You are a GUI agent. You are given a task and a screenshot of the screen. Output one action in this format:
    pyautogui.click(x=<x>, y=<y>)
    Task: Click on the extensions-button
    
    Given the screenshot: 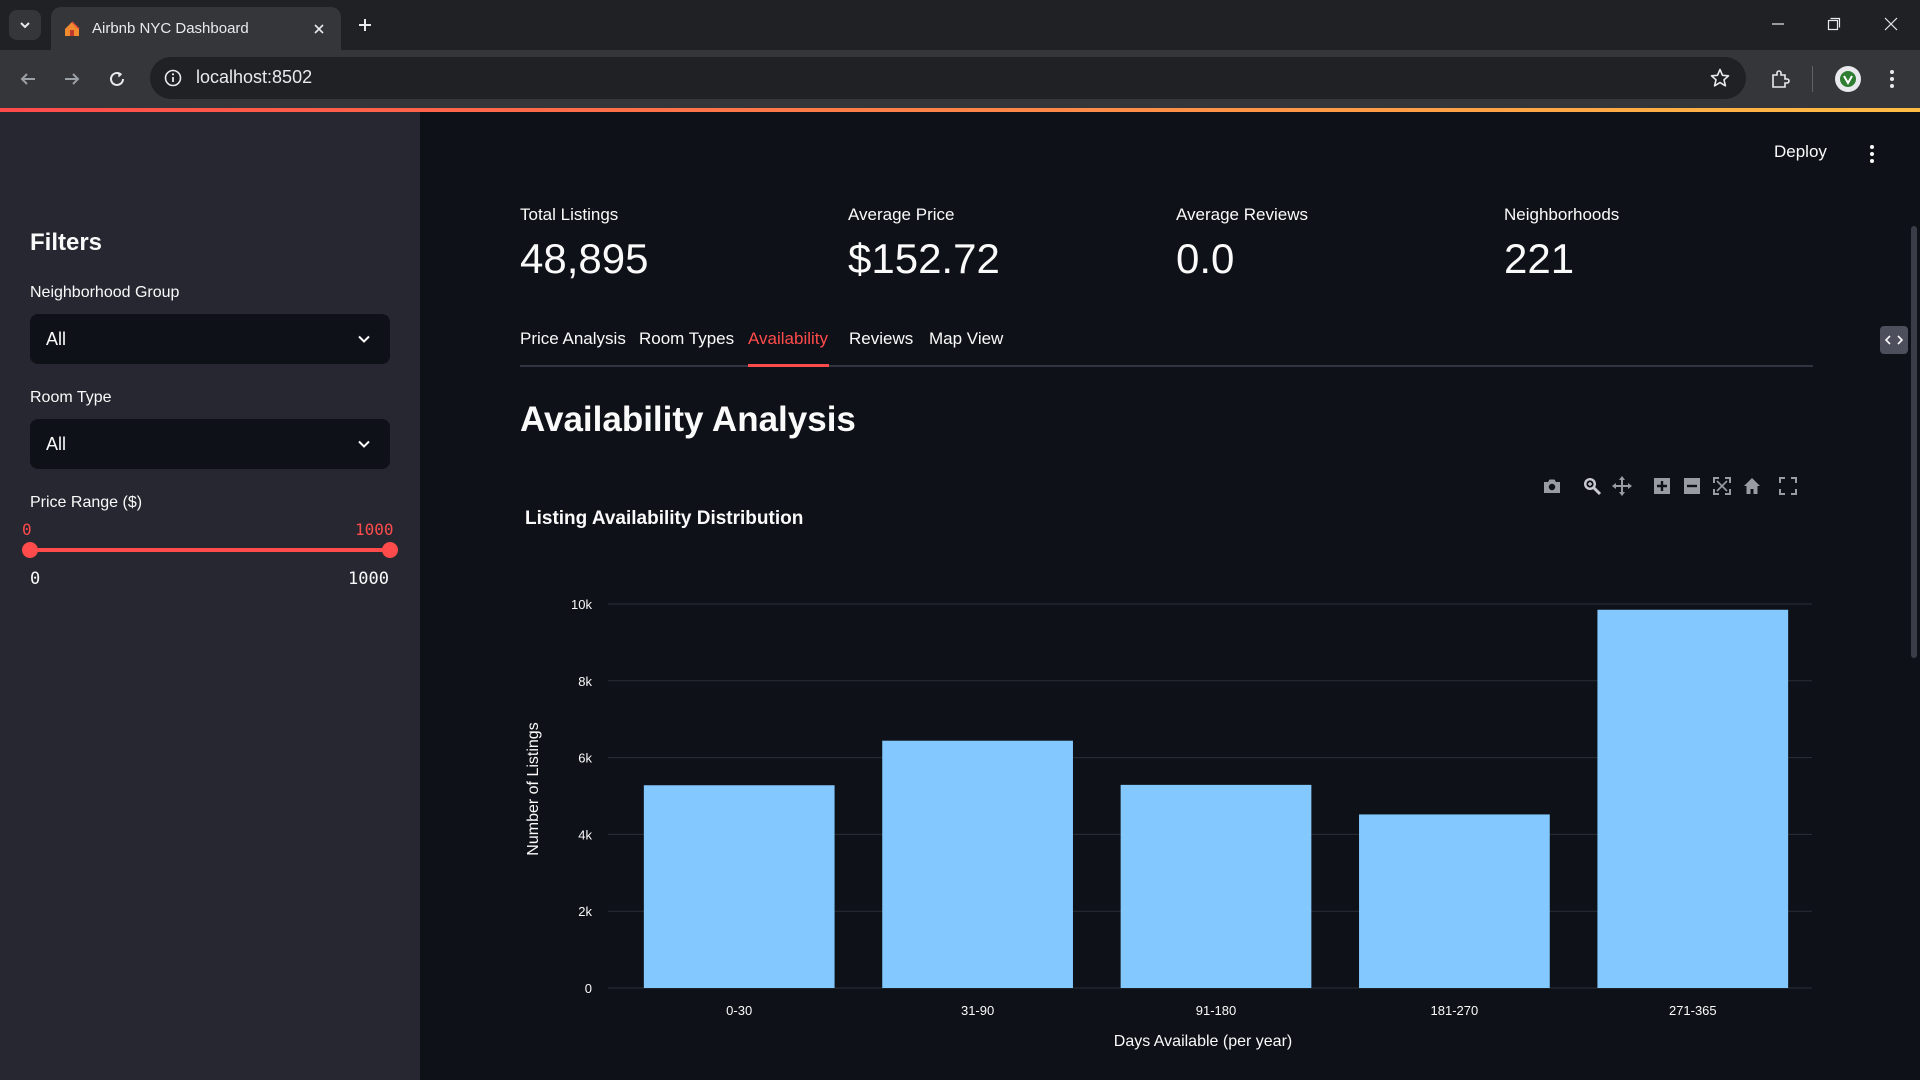 What is the action you would take?
    pyautogui.click(x=1780, y=79)
    